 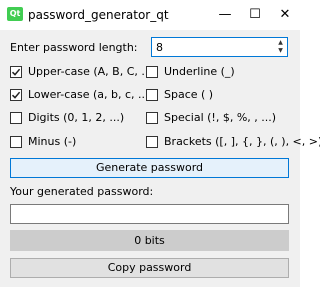 What do you see at coordinates (199, 71) in the screenshot?
I see `underline-label: Underline (_)` at bounding box center [199, 71].